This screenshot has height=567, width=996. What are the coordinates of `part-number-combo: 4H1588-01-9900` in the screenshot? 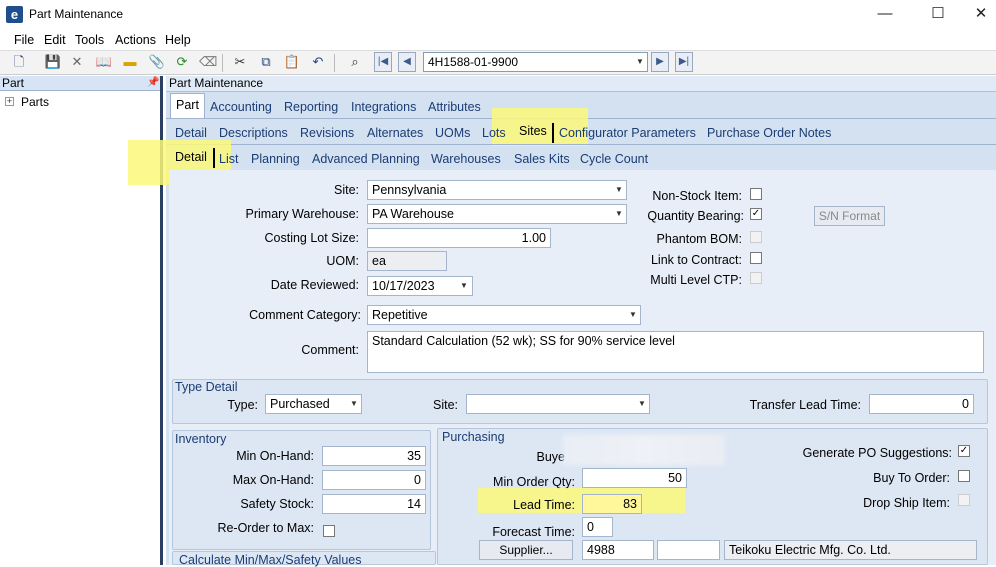 It's located at (535, 62).